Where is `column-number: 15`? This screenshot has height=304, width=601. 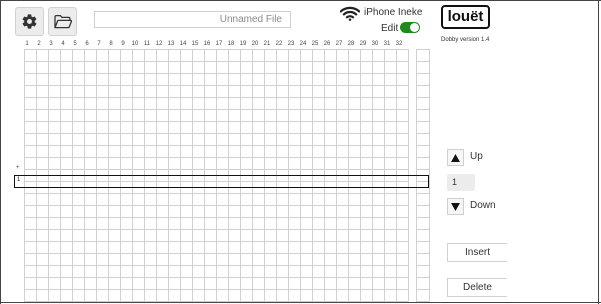 column-number: 15 is located at coordinates (195, 44).